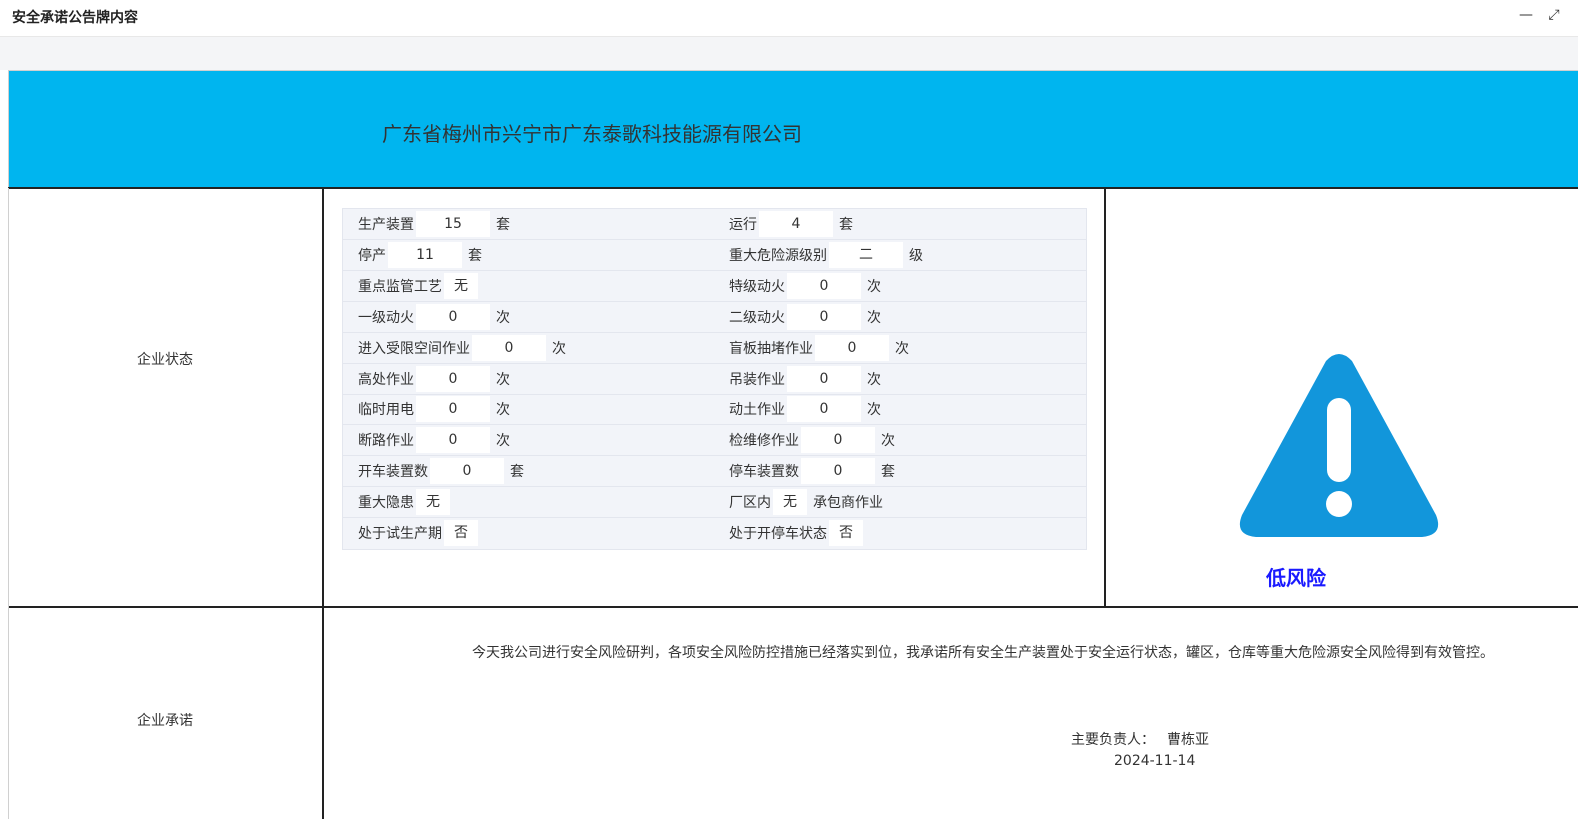 The width and height of the screenshot is (1578, 819). I want to click on status-label: 检维修作业, so click(764, 441).